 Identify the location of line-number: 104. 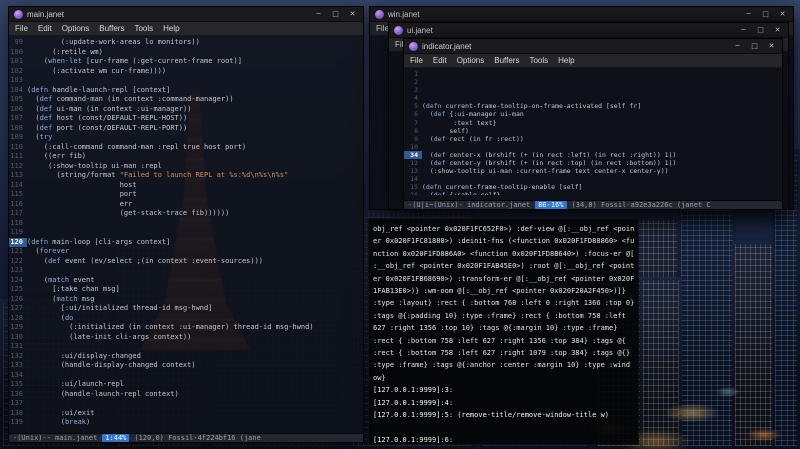
(16, 89).